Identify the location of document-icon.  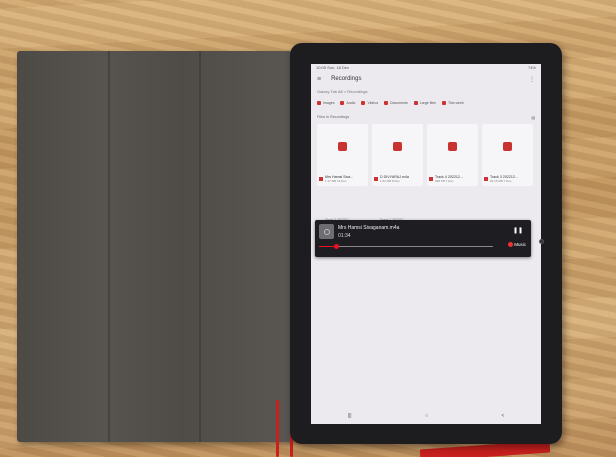
(386, 103).